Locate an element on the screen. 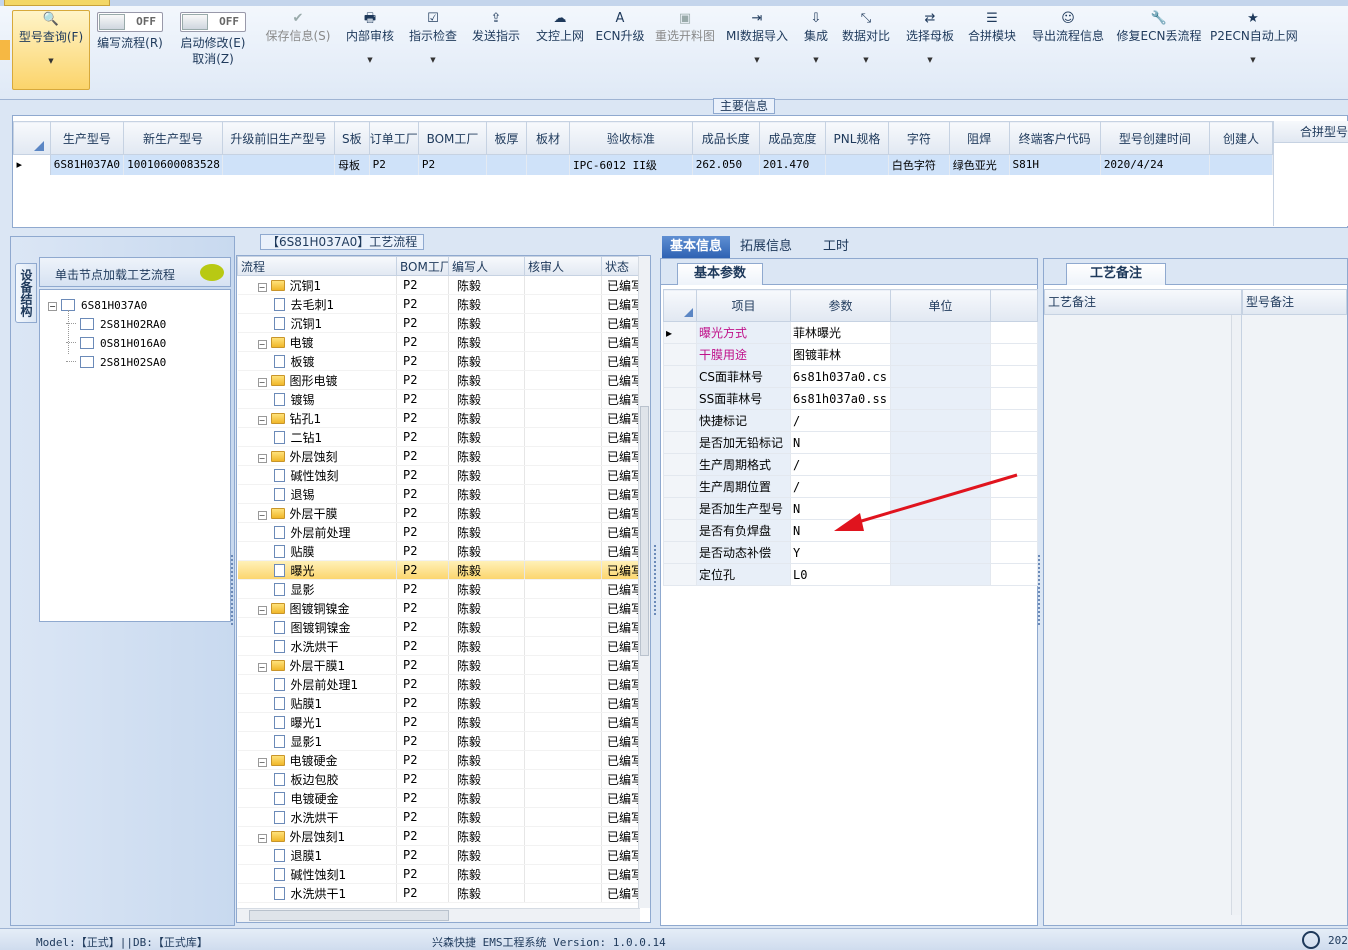  params-col-header: 参数 is located at coordinates (840, 305).